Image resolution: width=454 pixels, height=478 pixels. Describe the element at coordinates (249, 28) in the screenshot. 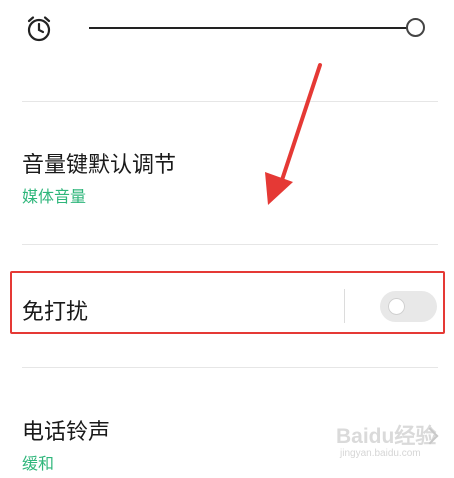

I see `alarm-volume-slider-track` at that location.